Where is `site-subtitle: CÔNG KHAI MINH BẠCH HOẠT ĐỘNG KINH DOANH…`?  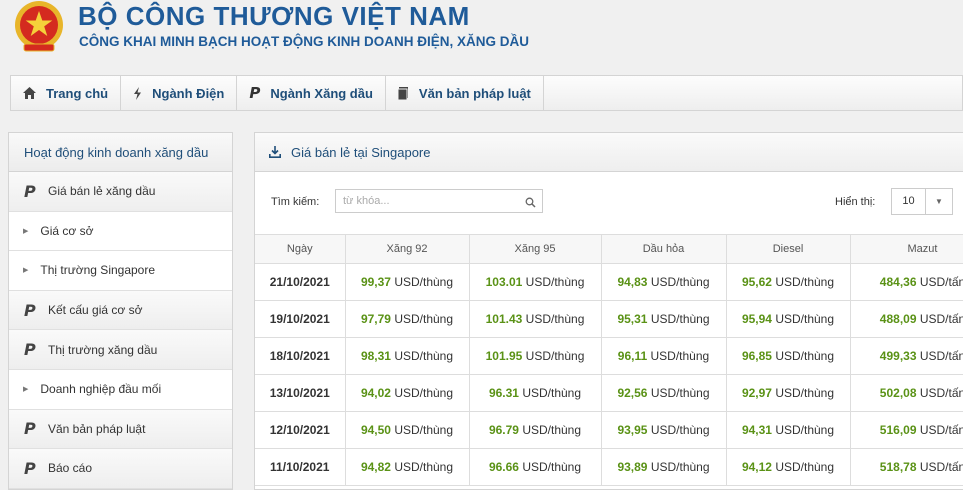 site-subtitle: CÔNG KHAI MINH BẠCH HOẠT ĐỘNG KINH DOANH… is located at coordinates (304, 41).